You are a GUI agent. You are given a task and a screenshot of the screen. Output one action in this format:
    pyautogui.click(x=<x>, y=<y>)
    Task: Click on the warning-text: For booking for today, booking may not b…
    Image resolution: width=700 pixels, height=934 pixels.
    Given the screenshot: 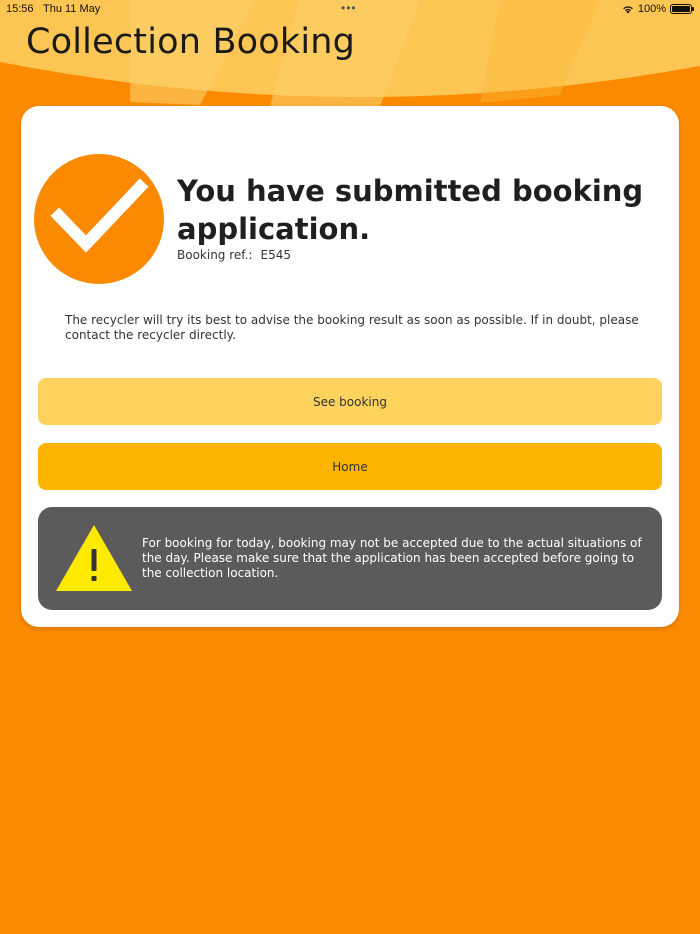 What is the action you would take?
    pyautogui.click(x=392, y=558)
    